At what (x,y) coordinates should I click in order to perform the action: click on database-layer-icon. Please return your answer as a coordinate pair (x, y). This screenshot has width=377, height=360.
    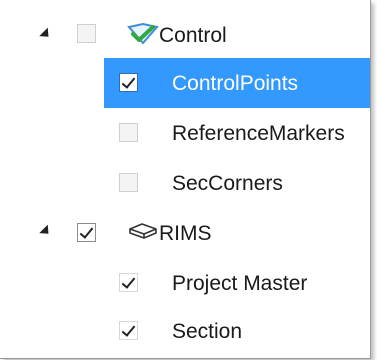
    Looking at the image, I should click on (143, 233).